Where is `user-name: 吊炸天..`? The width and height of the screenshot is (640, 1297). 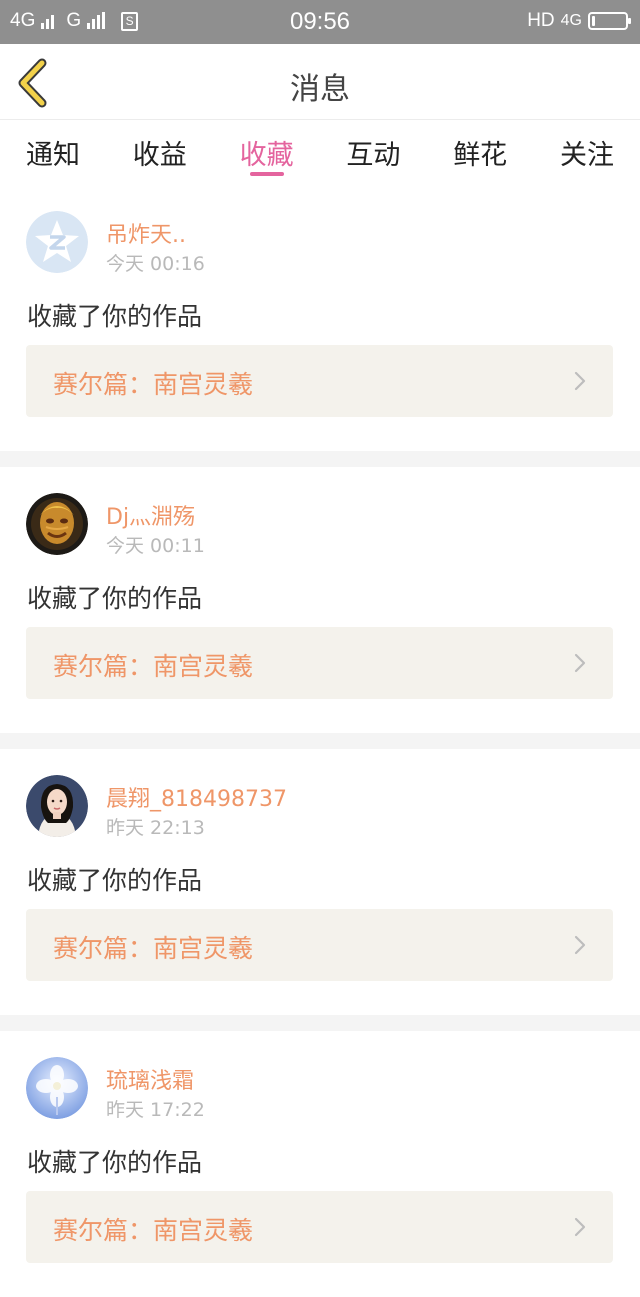 user-name: 吊炸天.. is located at coordinates (146, 233).